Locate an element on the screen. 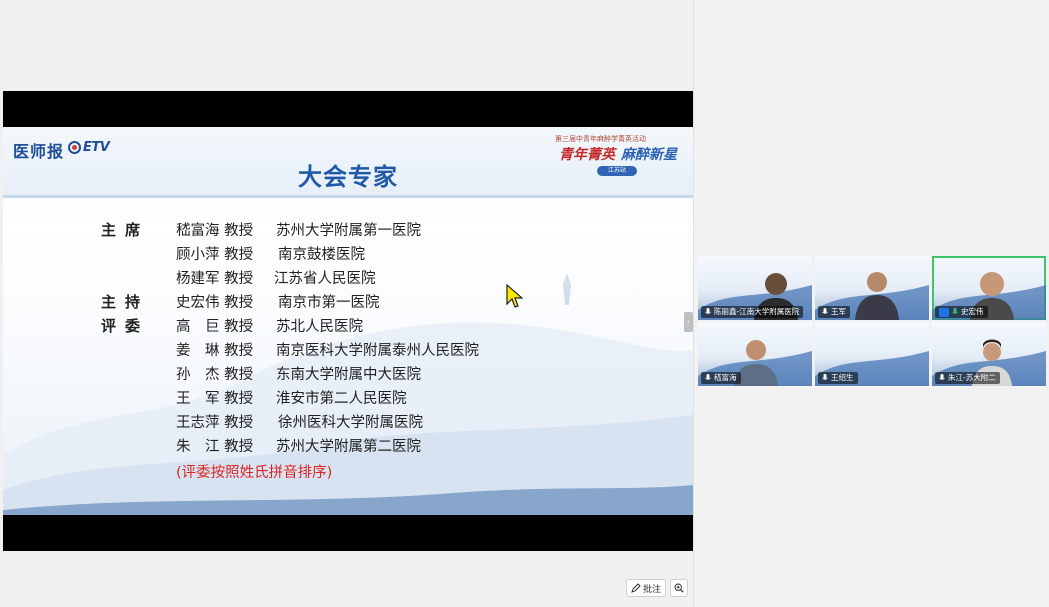  mouse-pointer-icon is located at coordinates (515, 296).